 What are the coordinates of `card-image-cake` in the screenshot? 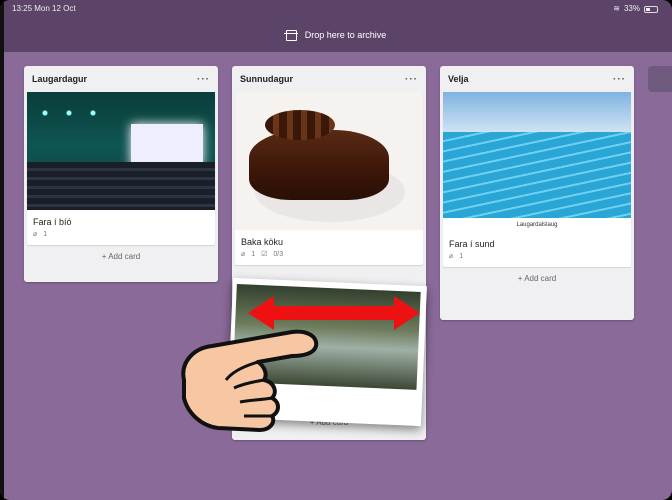 It's located at (329, 161).